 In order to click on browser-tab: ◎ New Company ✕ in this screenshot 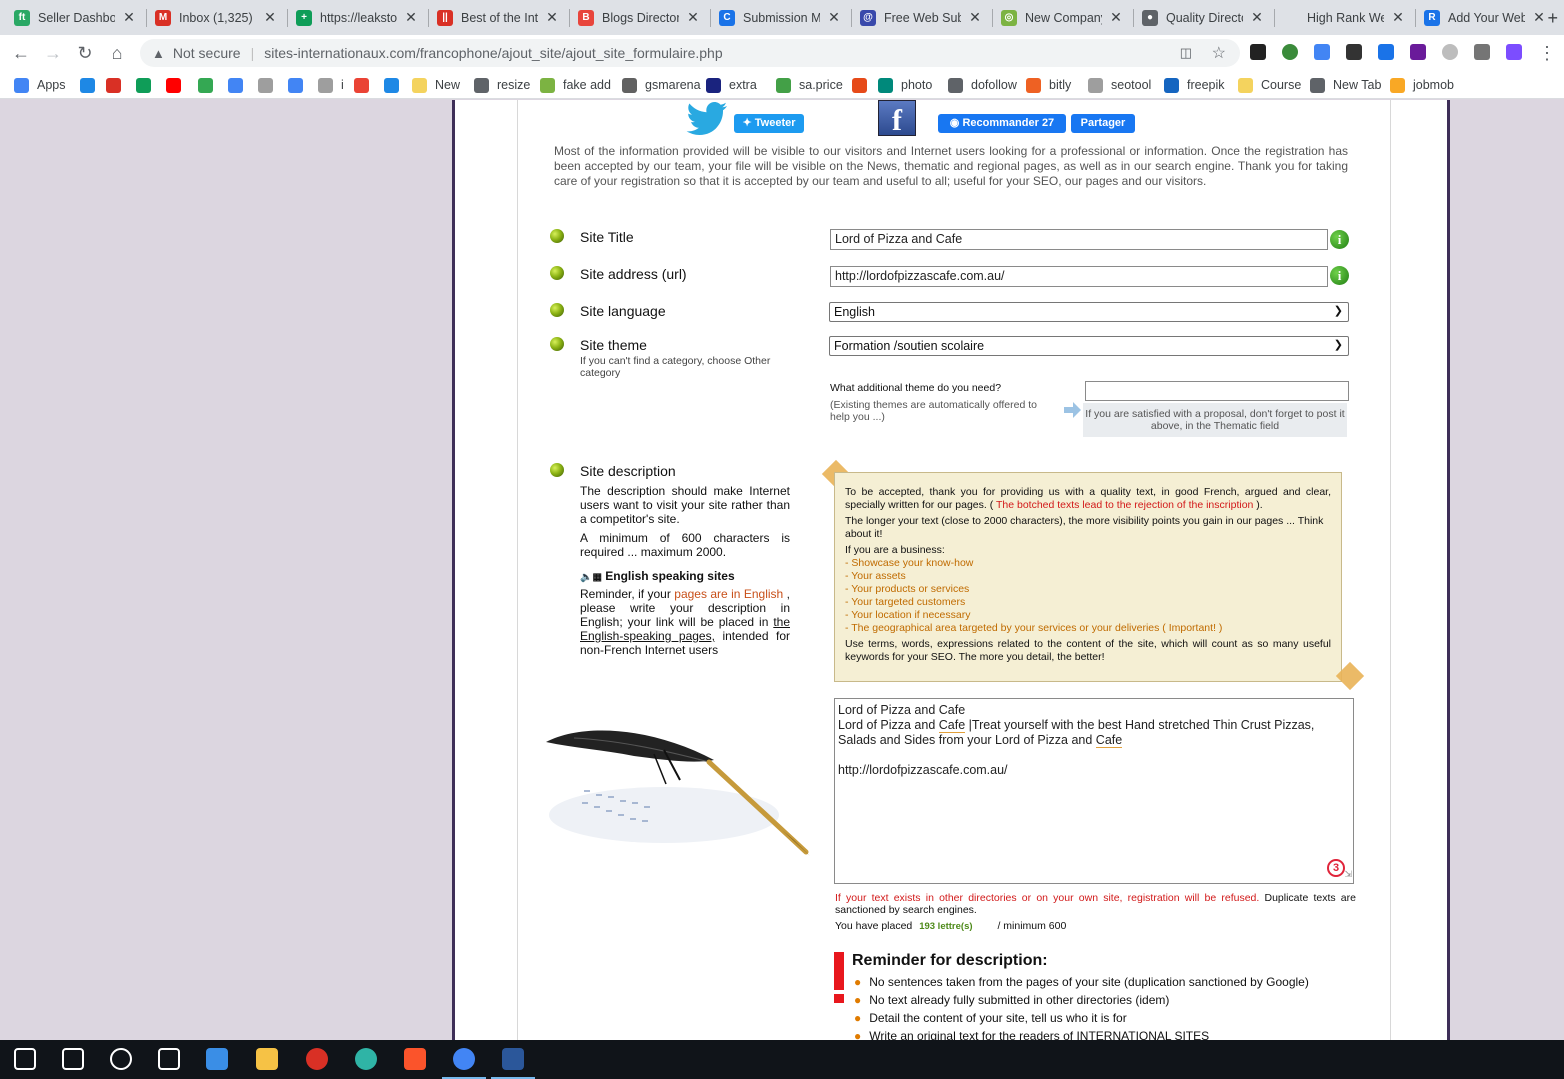, I will do `click(1062, 17)`.